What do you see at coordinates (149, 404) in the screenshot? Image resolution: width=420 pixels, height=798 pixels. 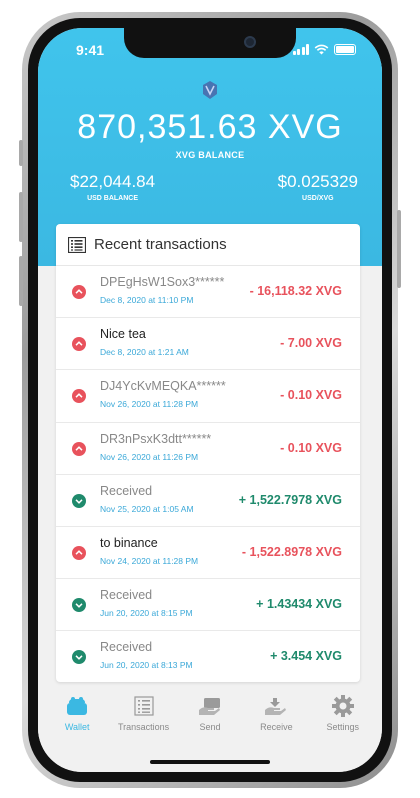 I see `transaction-date: Nov 26, 2020 at 11:28 PM` at bounding box center [149, 404].